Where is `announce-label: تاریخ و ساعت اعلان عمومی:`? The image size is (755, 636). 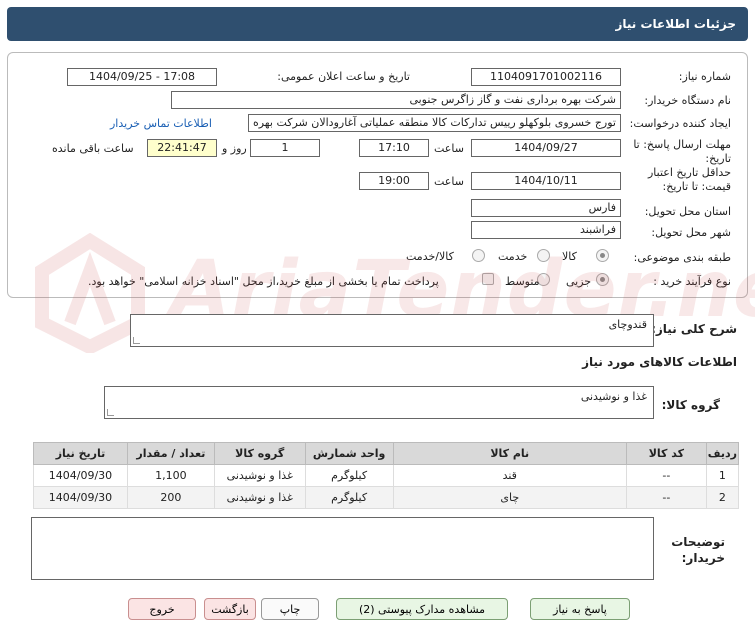
announce-label: تاریخ و ساعت اعلان عمومی: is located at coordinates (343, 76).